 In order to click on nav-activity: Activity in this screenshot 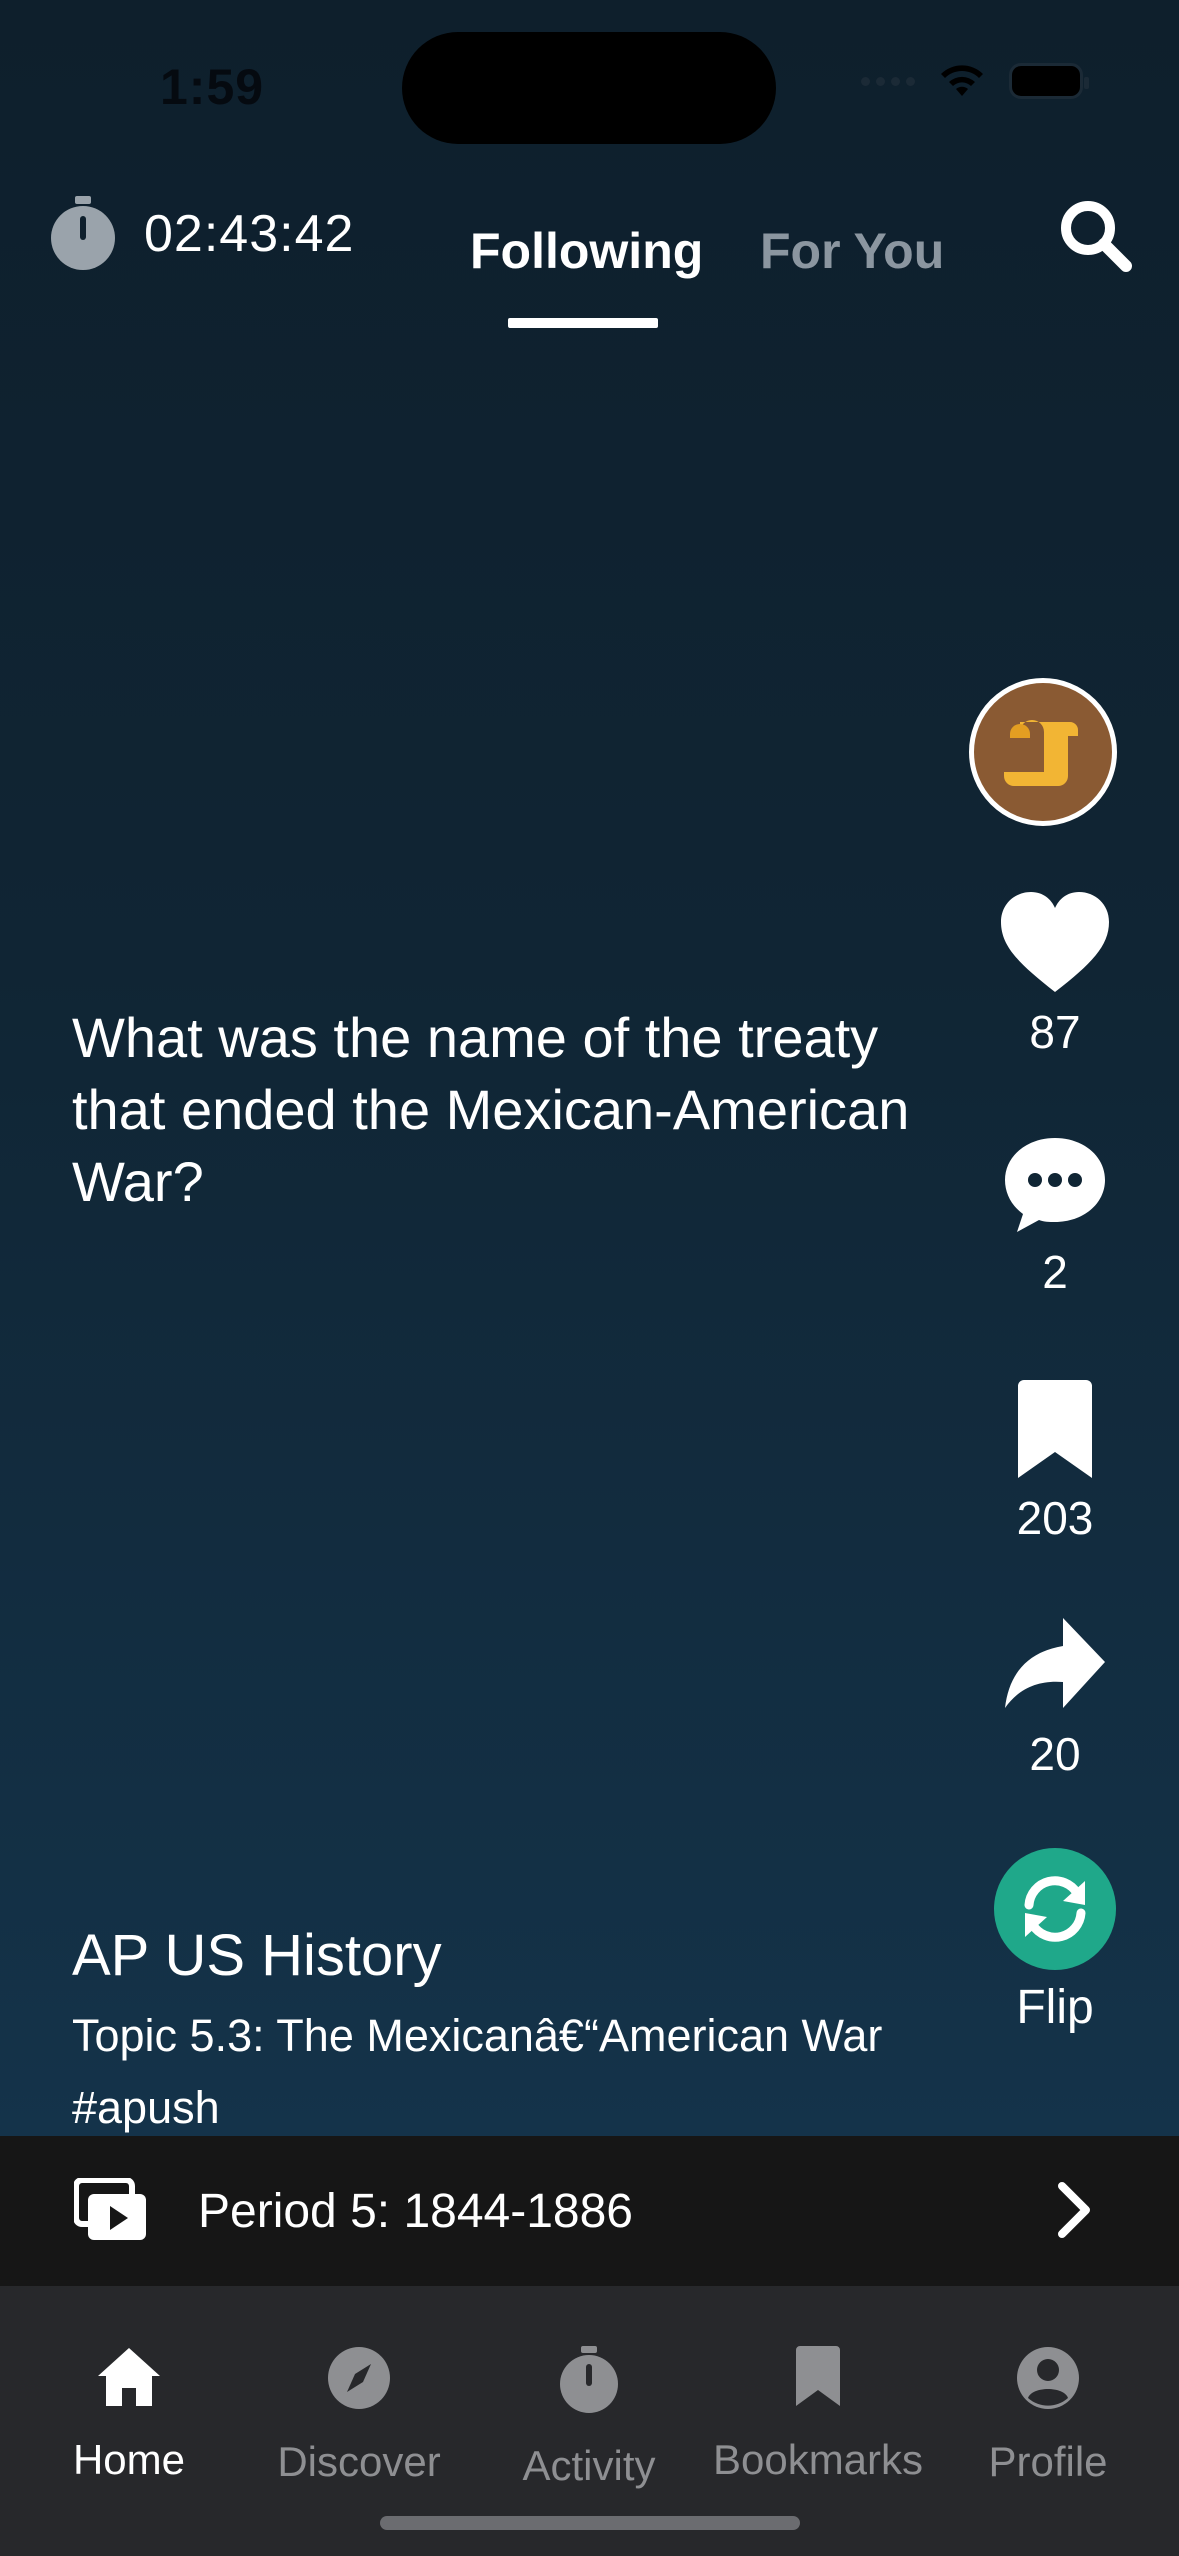, I will do `click(589, 2418)`.